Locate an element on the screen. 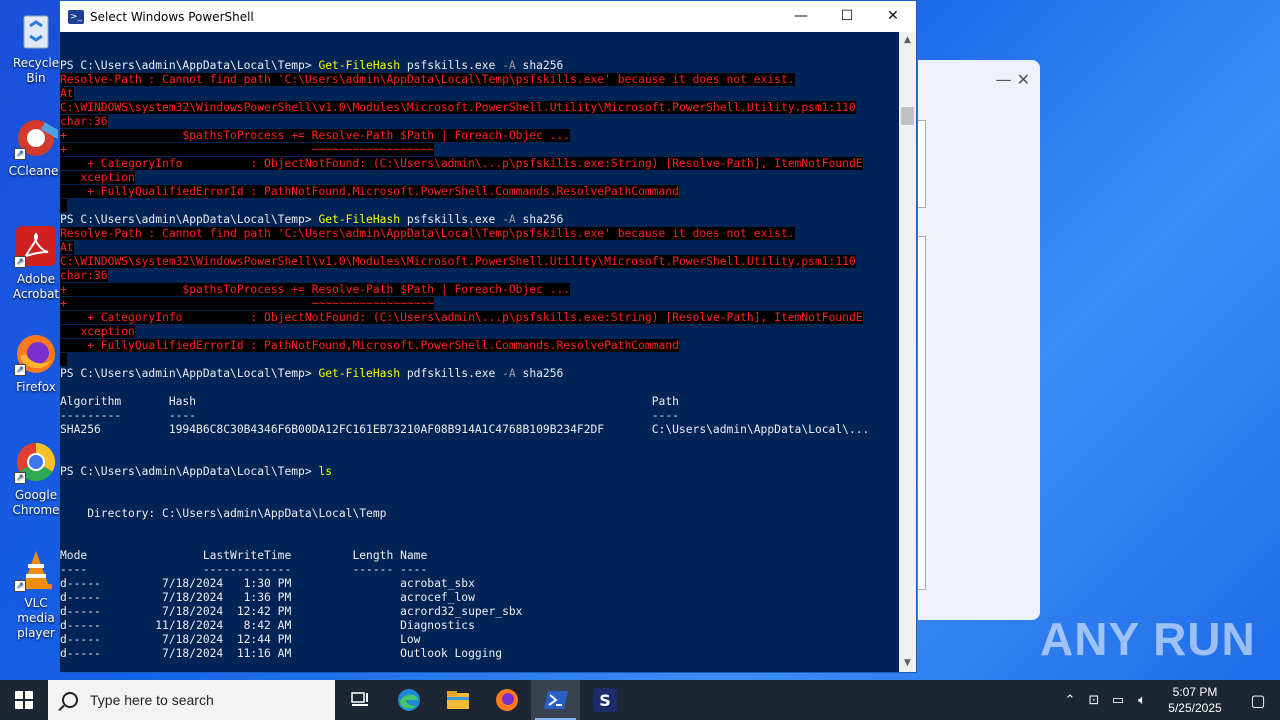  taskbar-app-s: S is located at coordinates (604, 700).